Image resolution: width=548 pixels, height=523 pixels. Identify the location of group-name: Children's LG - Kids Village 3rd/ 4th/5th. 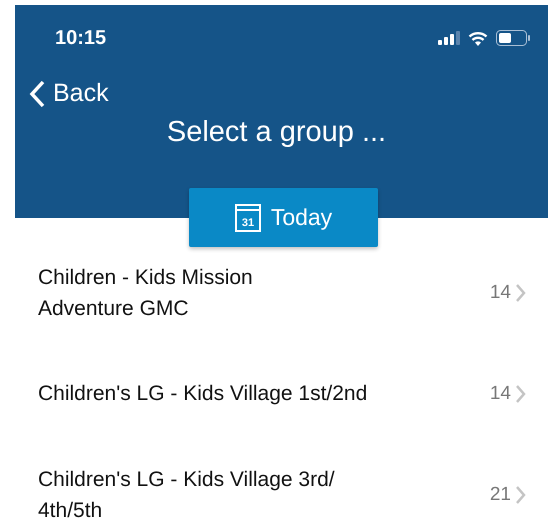
(186, 494).